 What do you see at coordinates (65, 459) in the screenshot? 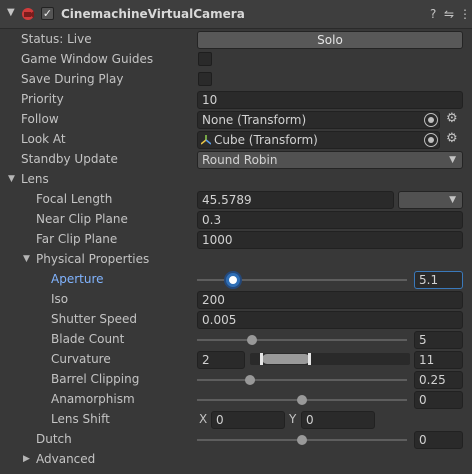
I see `advanced-label: Advanced` at bounding box center [65, 459].